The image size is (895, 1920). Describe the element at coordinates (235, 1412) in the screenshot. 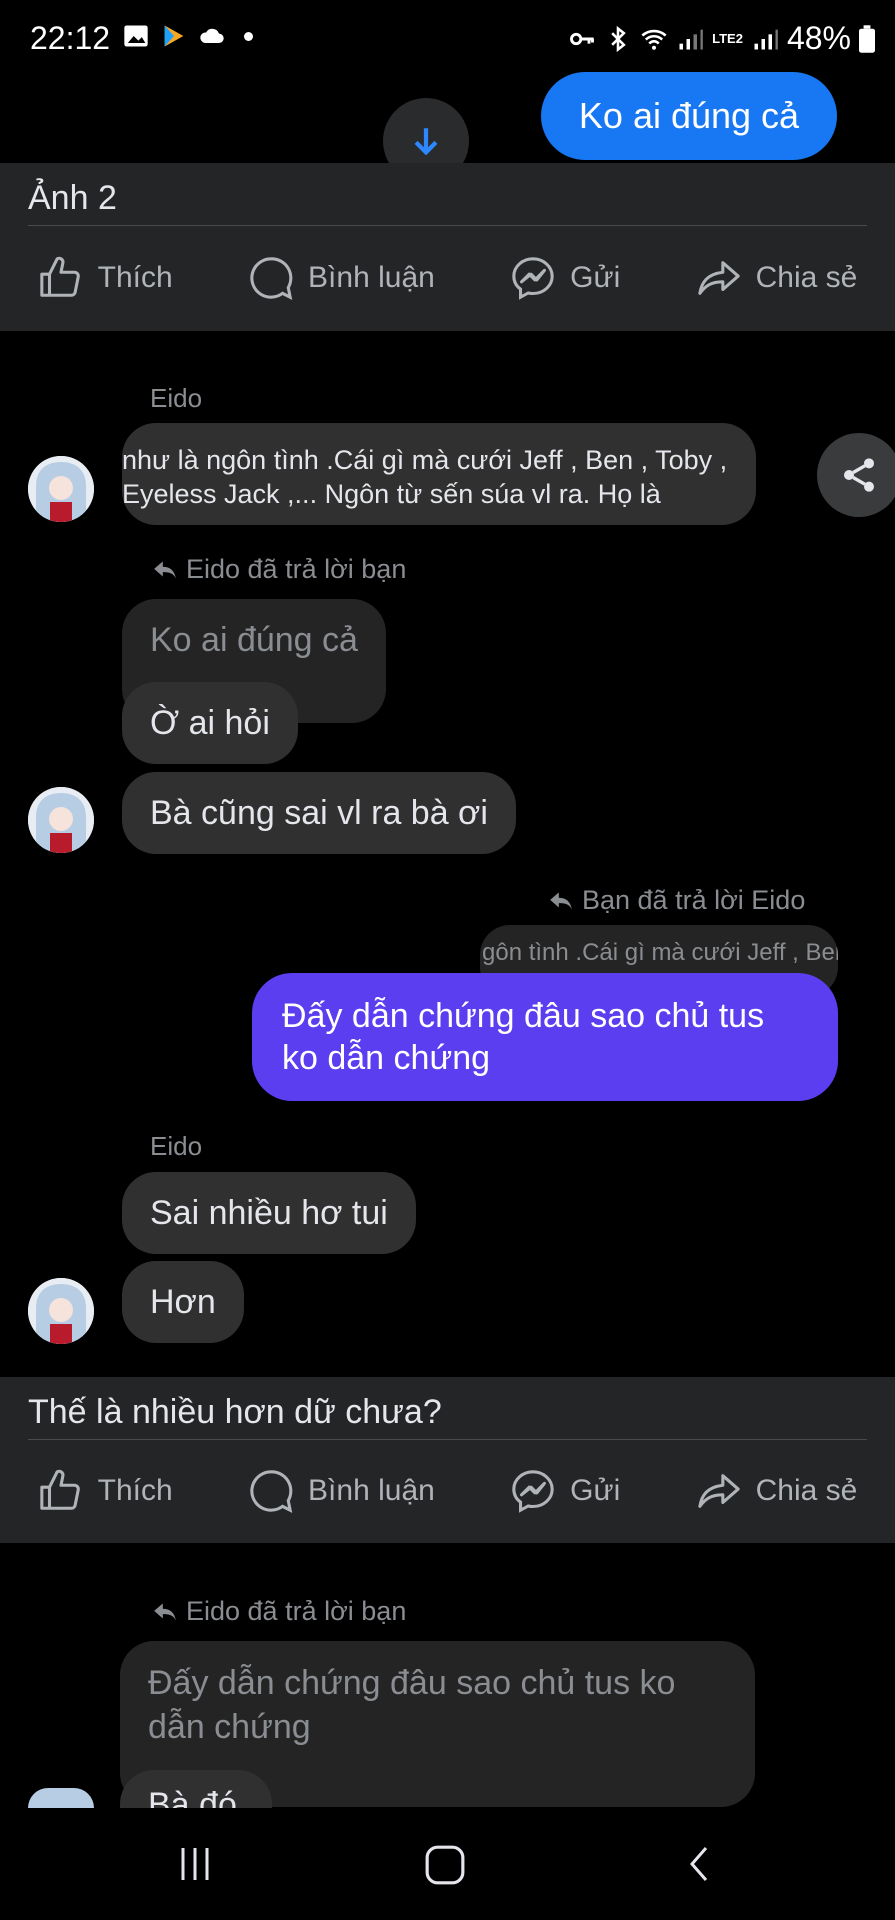

I see `post-caption: Thế là nhiều hơn dữ chưa?` at that location.